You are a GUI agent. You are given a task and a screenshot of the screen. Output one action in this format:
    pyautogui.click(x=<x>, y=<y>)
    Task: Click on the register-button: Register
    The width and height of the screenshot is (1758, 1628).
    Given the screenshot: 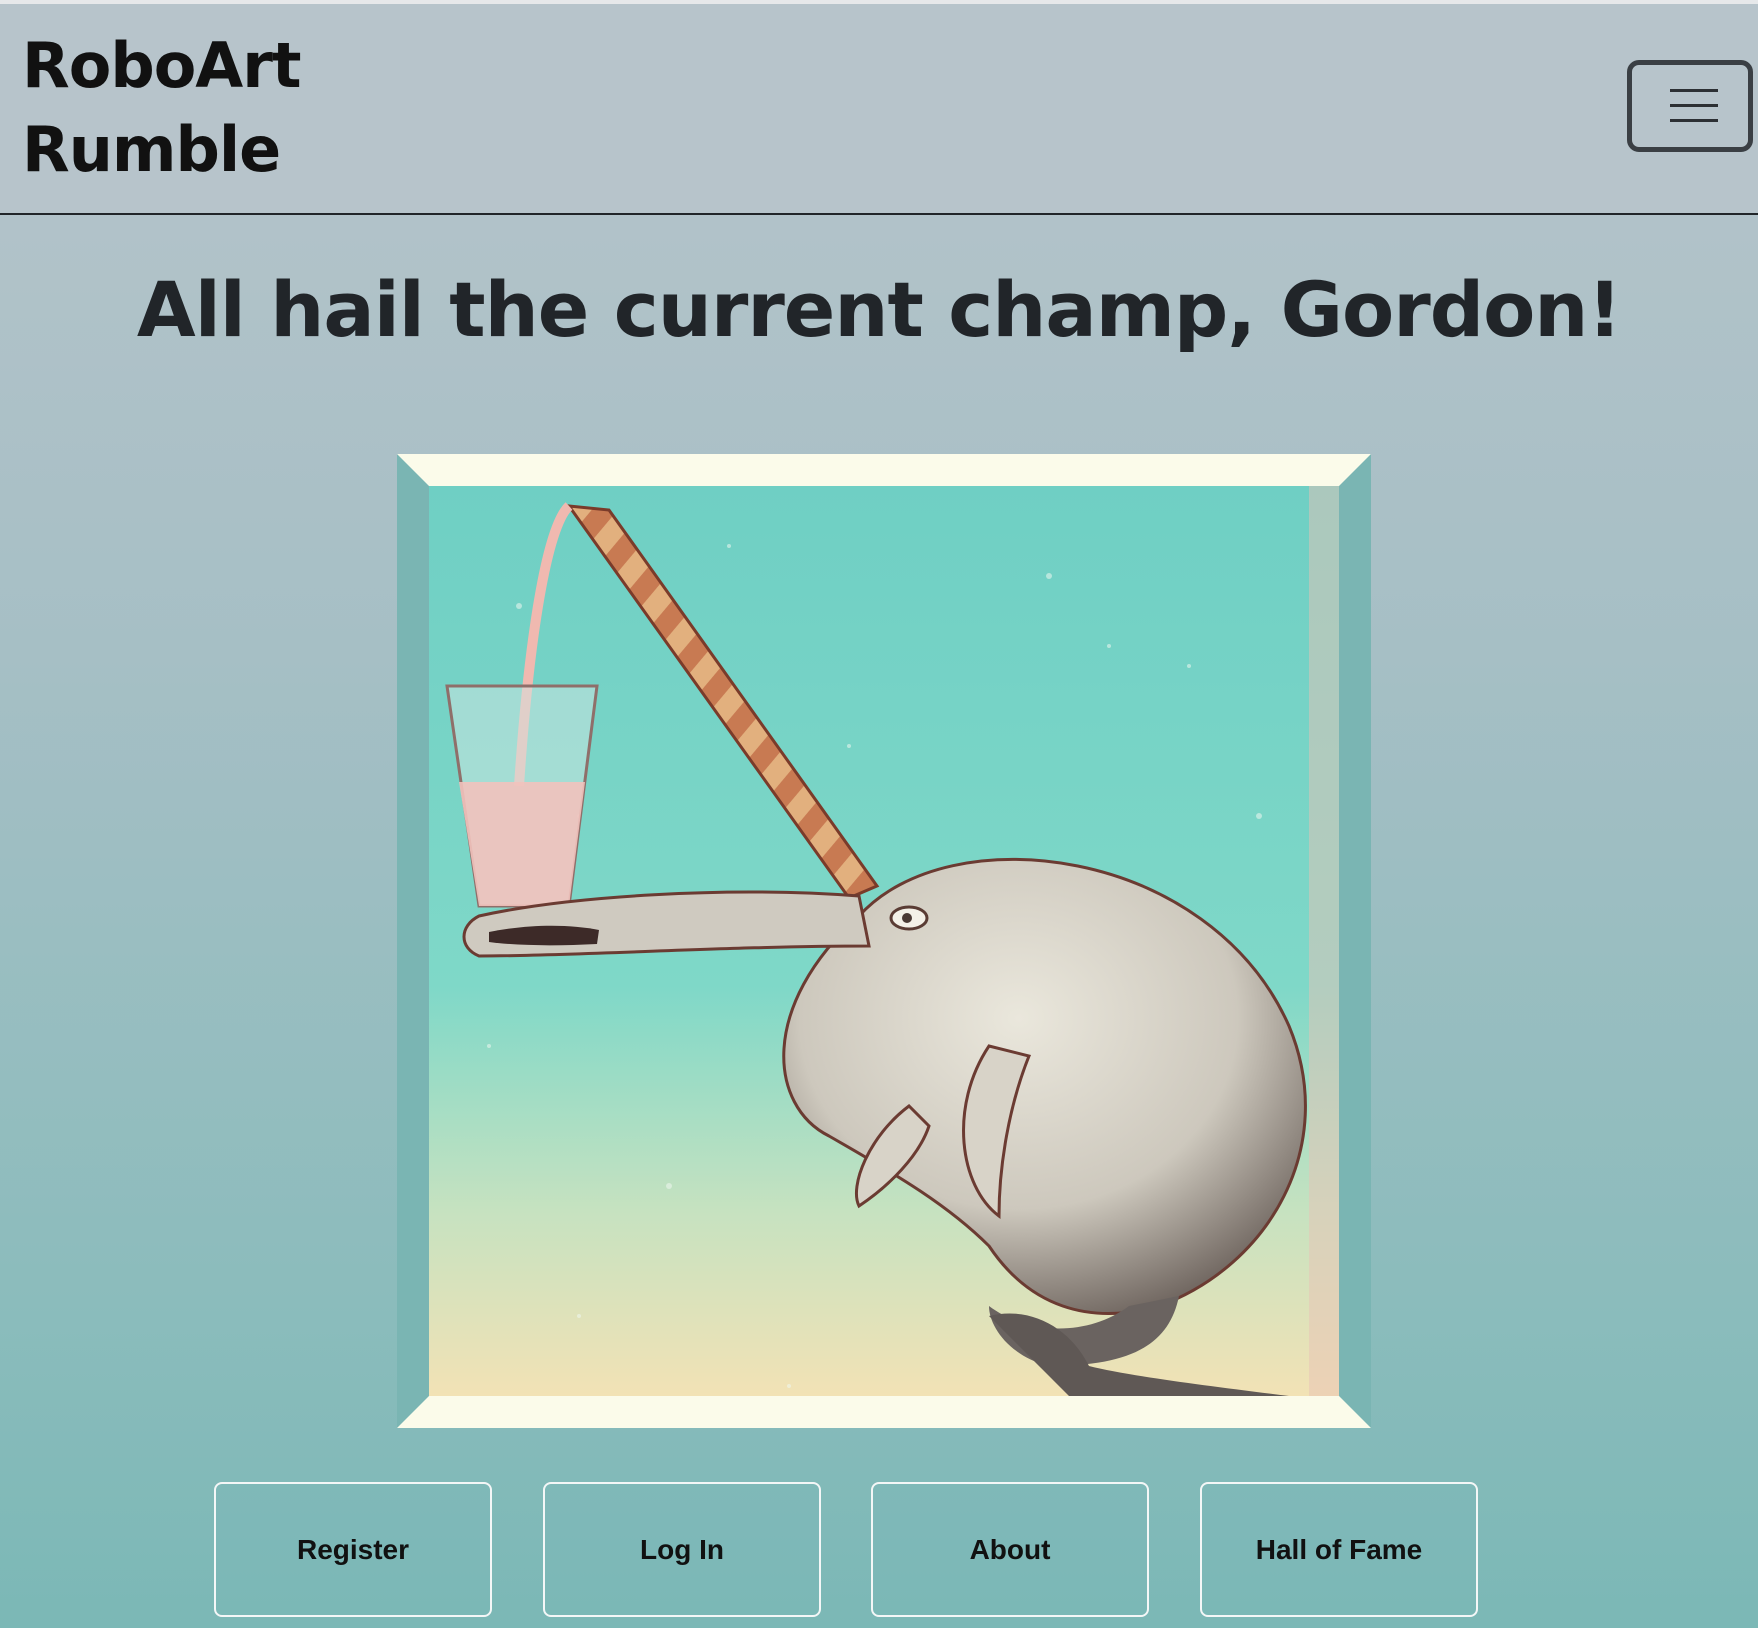 What is the action you would take?
    pyautogui.click(x=353, y=1549)
    